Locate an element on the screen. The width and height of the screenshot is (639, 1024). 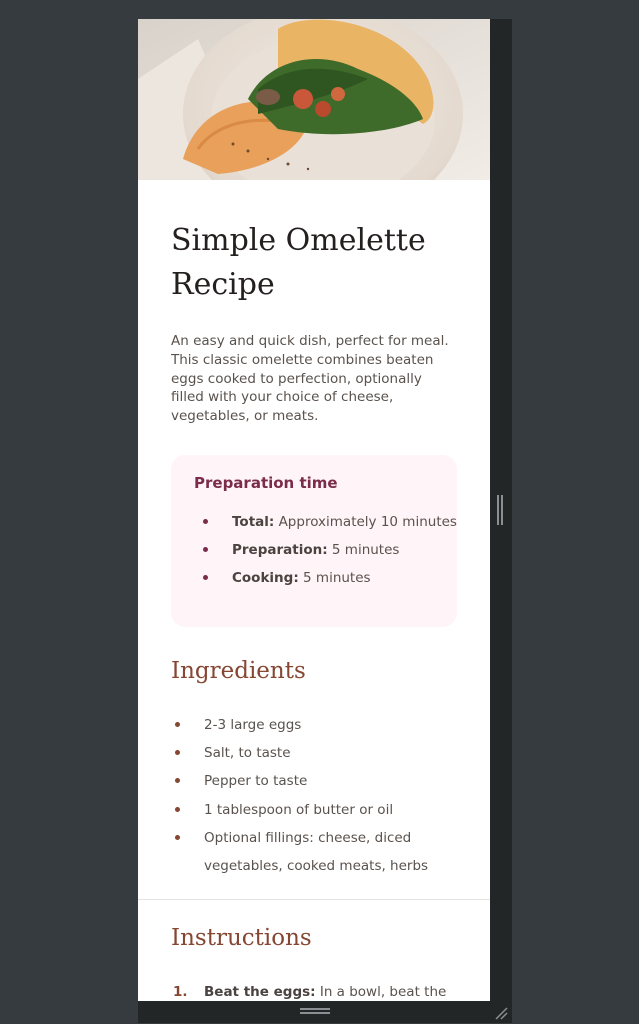
list-item: 2-3 large eggs is located at coordinates (314, 725).